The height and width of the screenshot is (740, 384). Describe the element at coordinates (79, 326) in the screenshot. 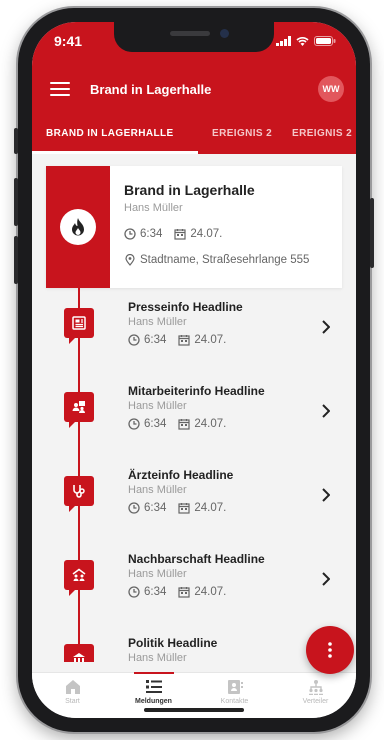

I see `newspaper-icon` at that location.